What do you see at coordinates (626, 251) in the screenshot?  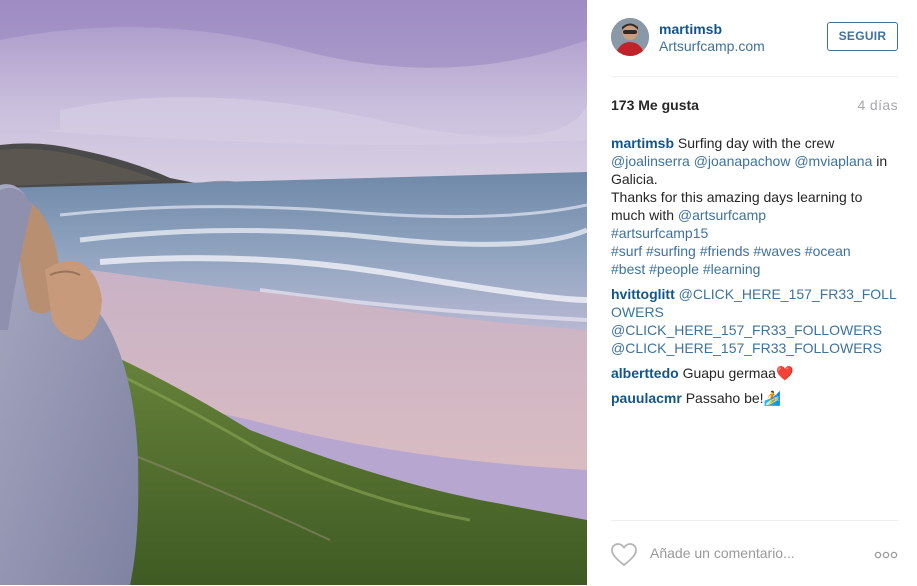 I see `hashtag-link: #surf` at bounding box center [626, 251].